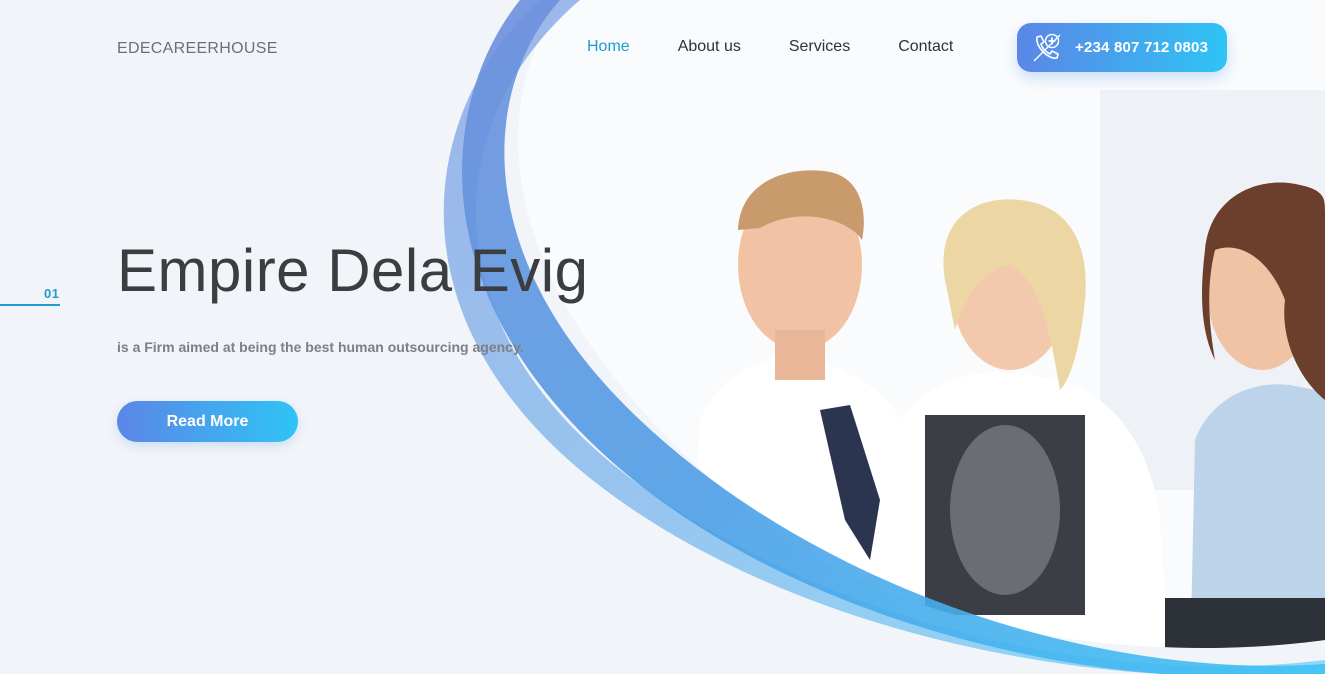 The image size is (1325, 674). I want to click on phone-medical-icon, so click(1047, 47).